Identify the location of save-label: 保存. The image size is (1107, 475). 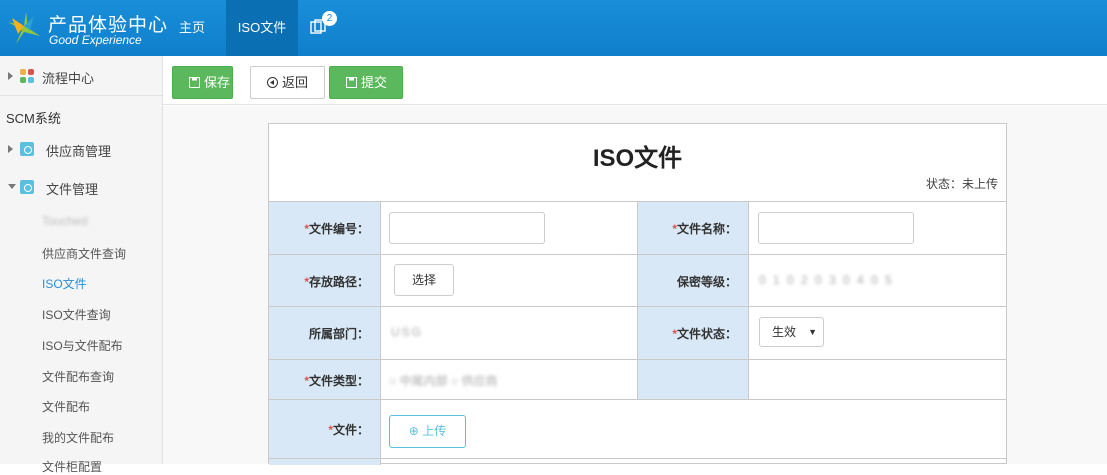
(217, 82).